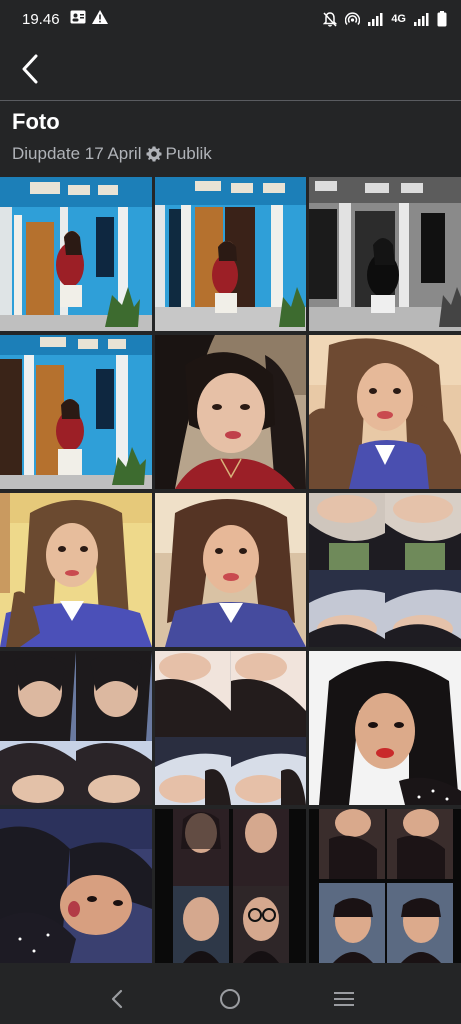  I want to click on system-nav-bar, so click(230, 999).